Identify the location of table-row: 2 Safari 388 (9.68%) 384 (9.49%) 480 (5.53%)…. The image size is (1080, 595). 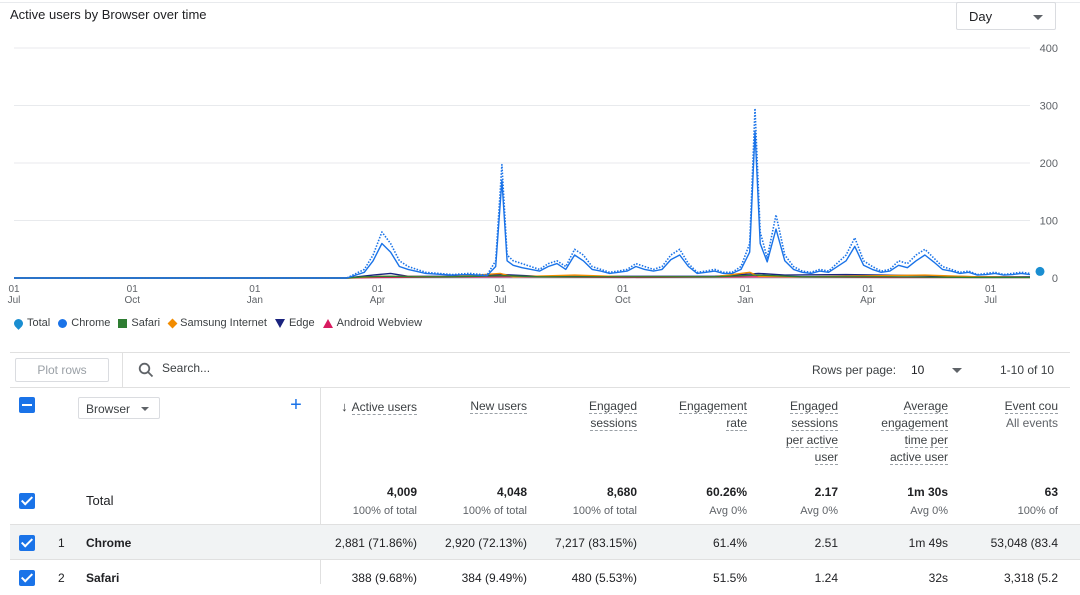
(545, 577).